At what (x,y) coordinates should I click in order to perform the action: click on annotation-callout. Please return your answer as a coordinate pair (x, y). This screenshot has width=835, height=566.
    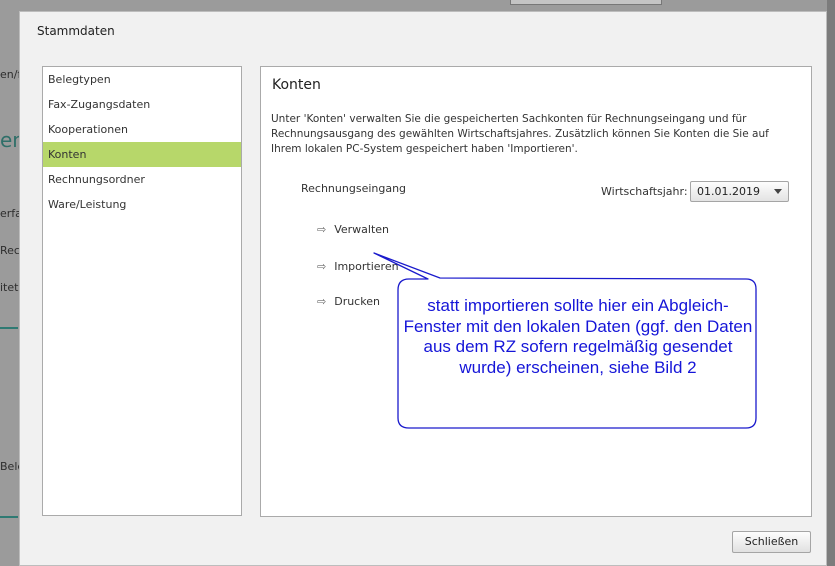
    Looking at the image, I should click on (565, 340).